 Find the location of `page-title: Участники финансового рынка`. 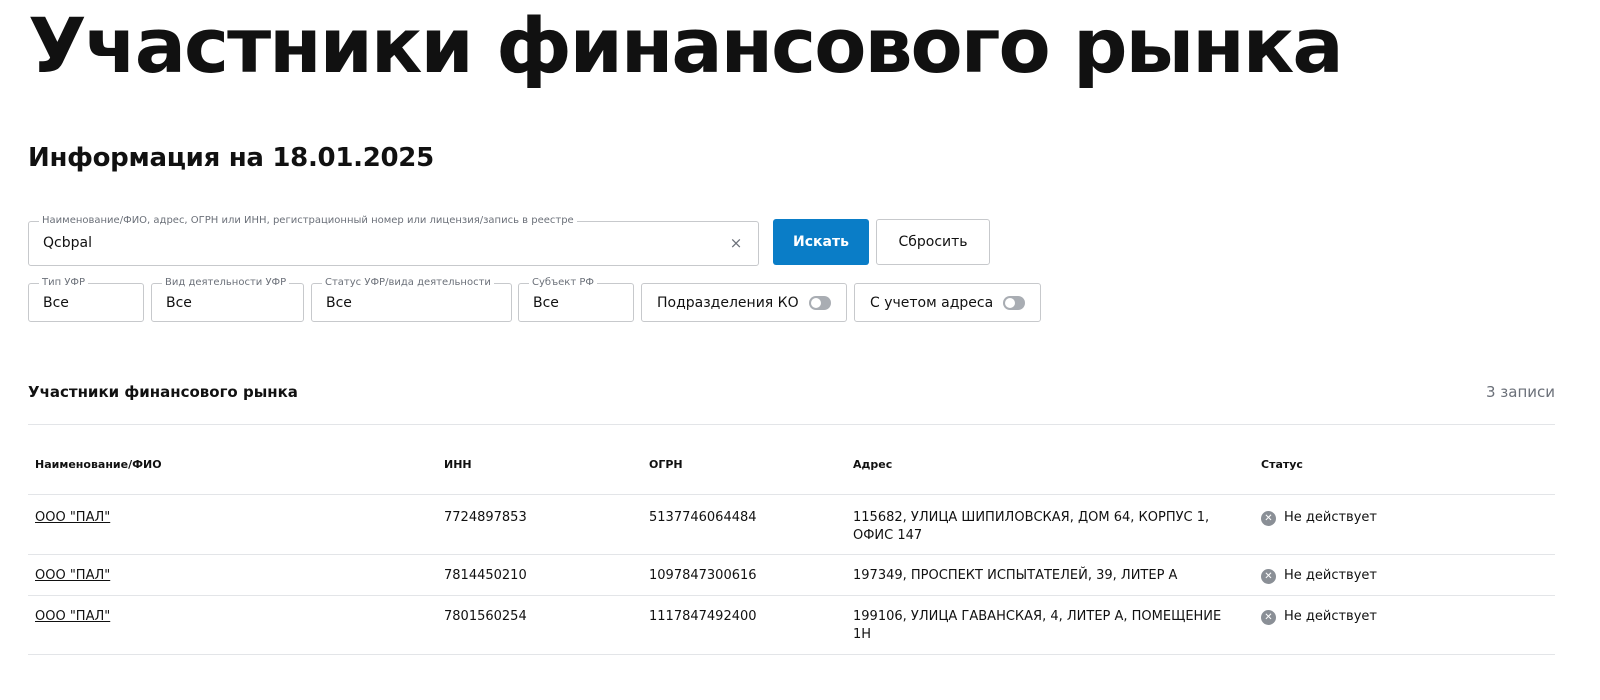

page-title: Участники финансового рынка is located at coordinates (686, 45).